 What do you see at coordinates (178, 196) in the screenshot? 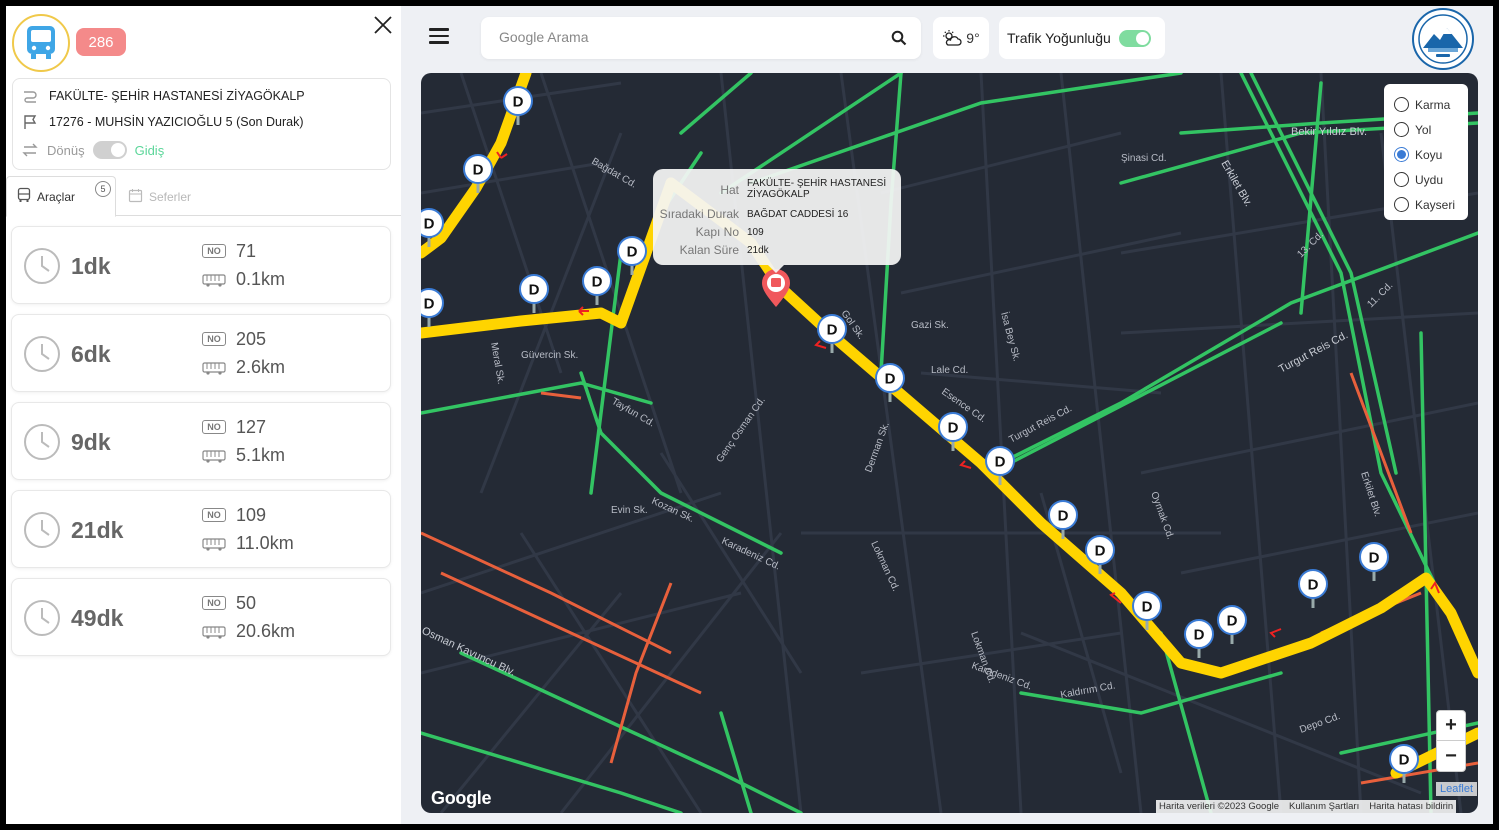
I see `tab-trips: Seferler` at bounding box center [178, 196].